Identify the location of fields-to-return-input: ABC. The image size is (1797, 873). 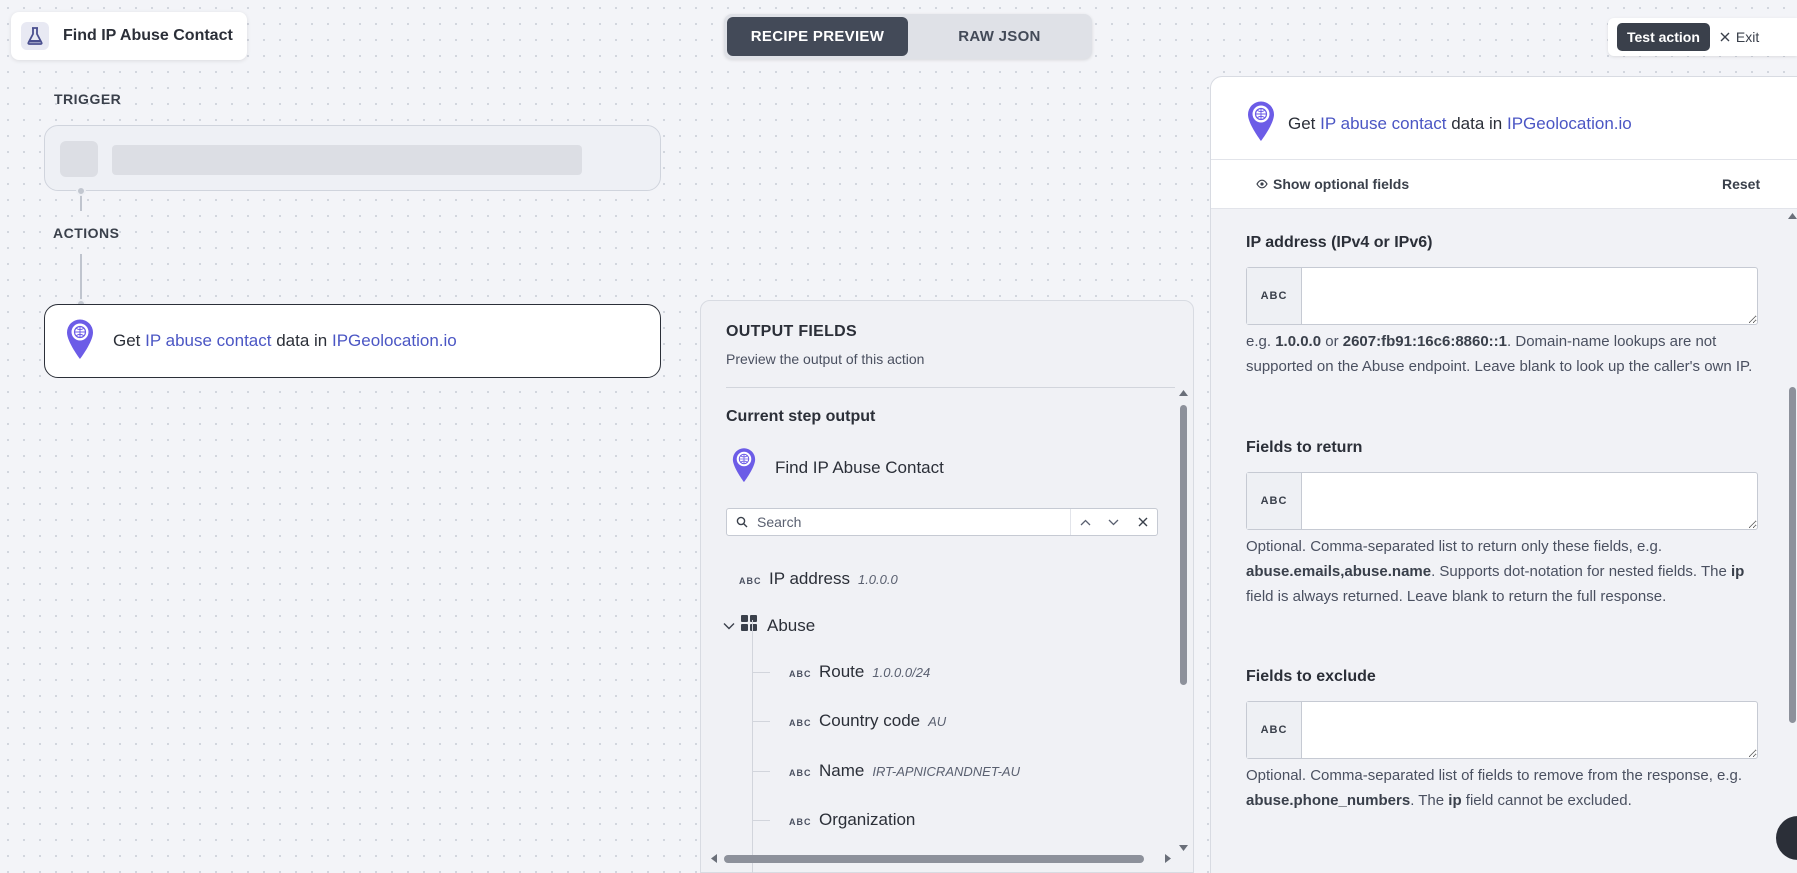
(1502, 501).